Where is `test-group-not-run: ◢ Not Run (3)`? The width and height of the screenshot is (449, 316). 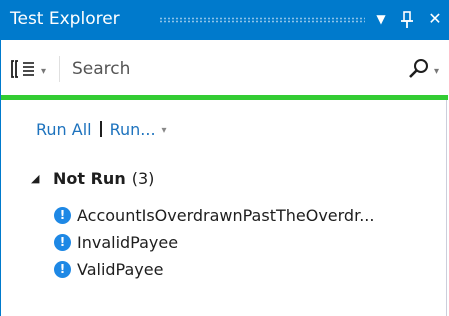
test-group-not-run: ◢ Not Run (3) is located at coordinates (92, 179).